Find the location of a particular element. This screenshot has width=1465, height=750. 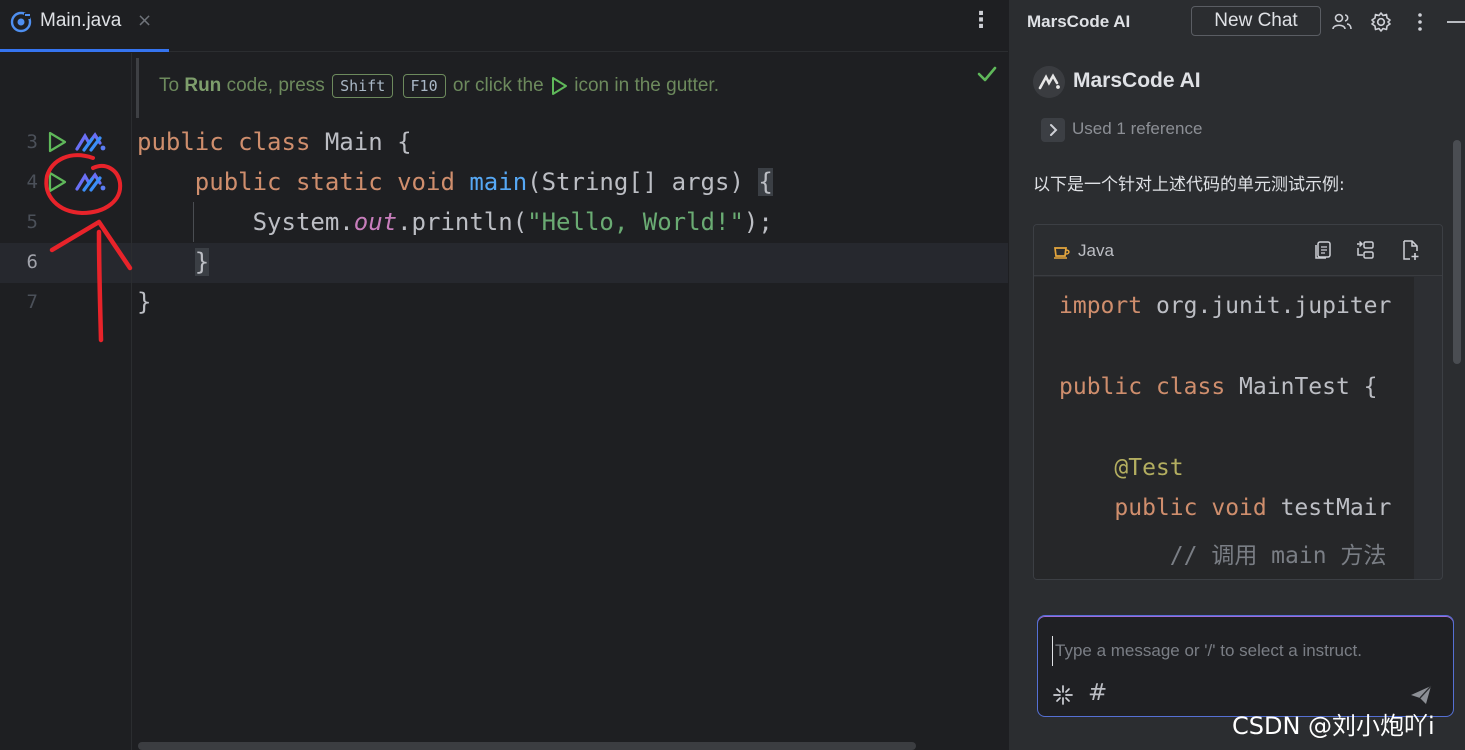

close-icon: × is located at coordinates (144, 20).